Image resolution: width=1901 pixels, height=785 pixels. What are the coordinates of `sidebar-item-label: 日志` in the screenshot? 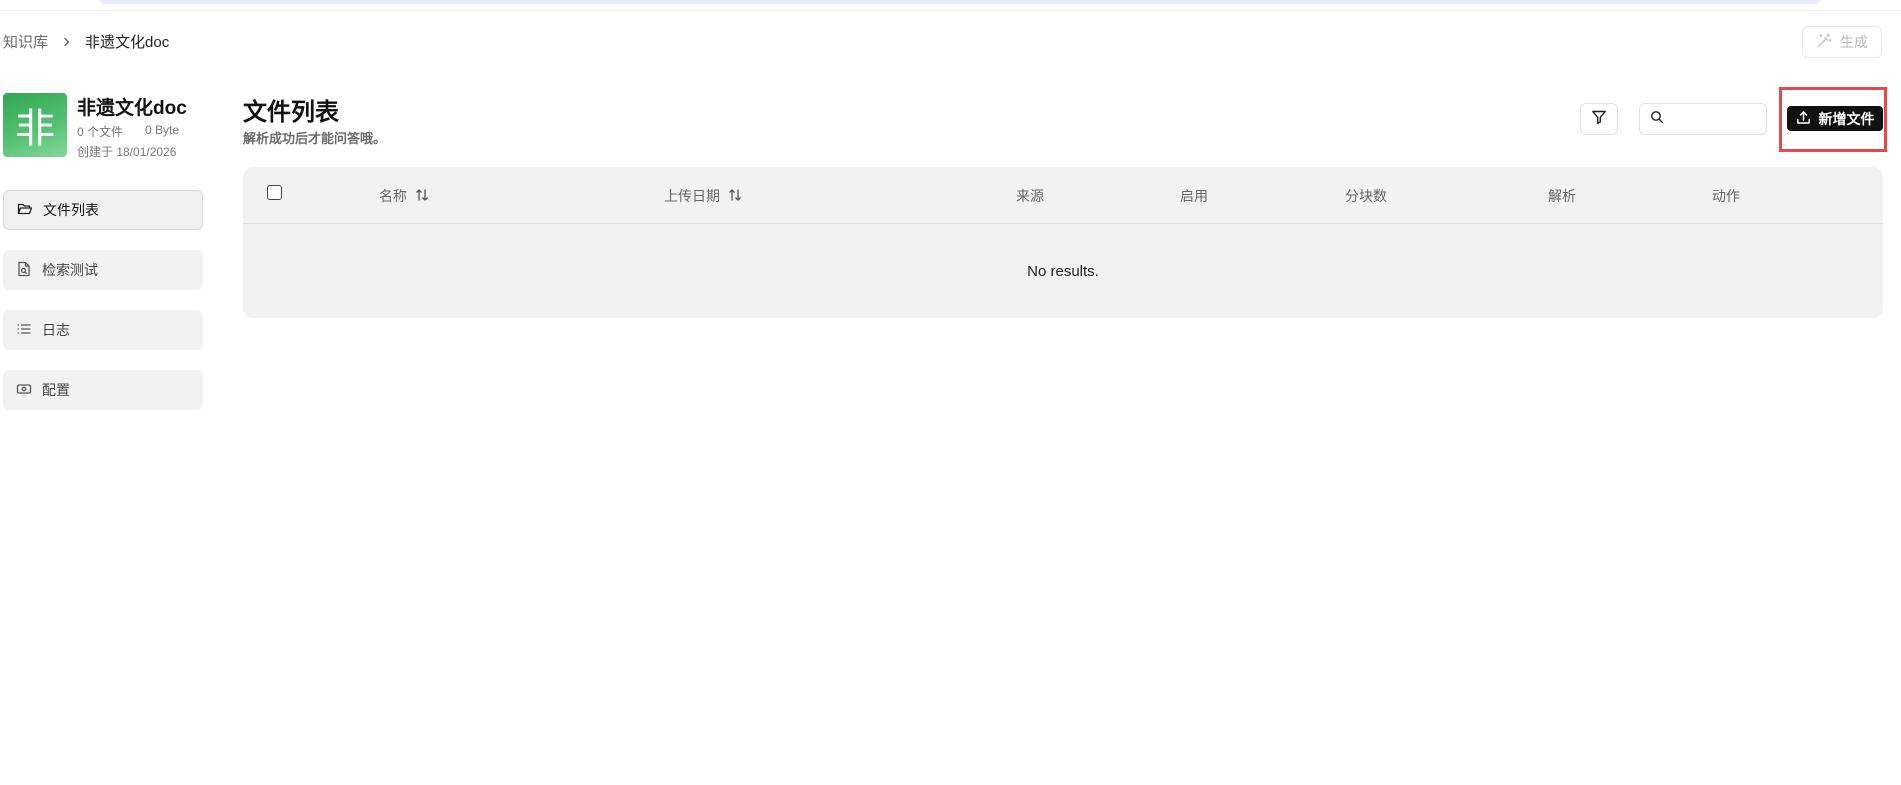 It's located at (56, 330).